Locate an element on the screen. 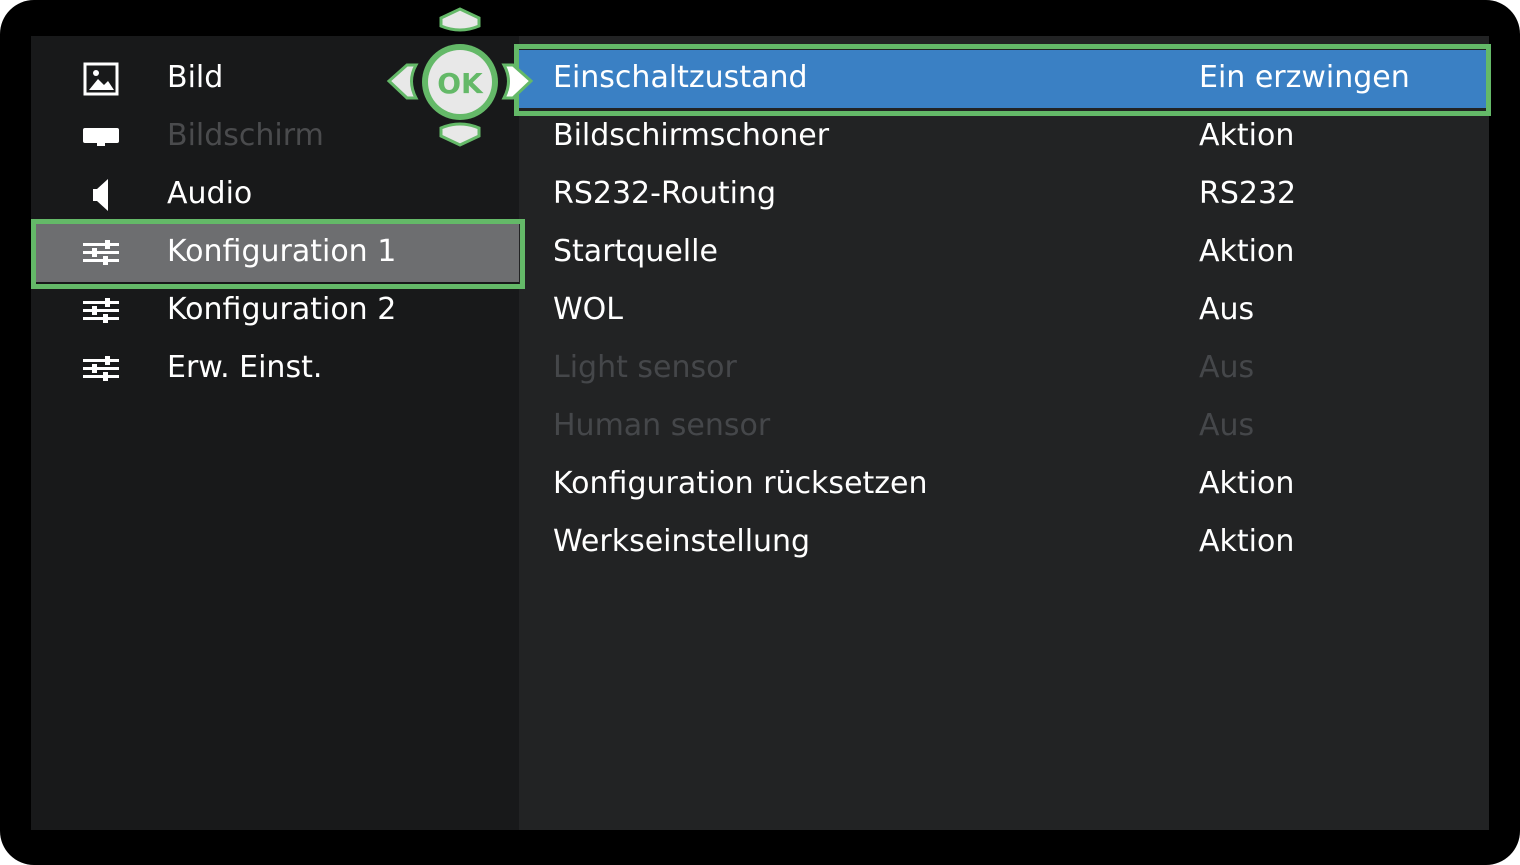 The width and height of the screenshot is (1520, 865). ok-label: OK is located at coordinates (460, 83).